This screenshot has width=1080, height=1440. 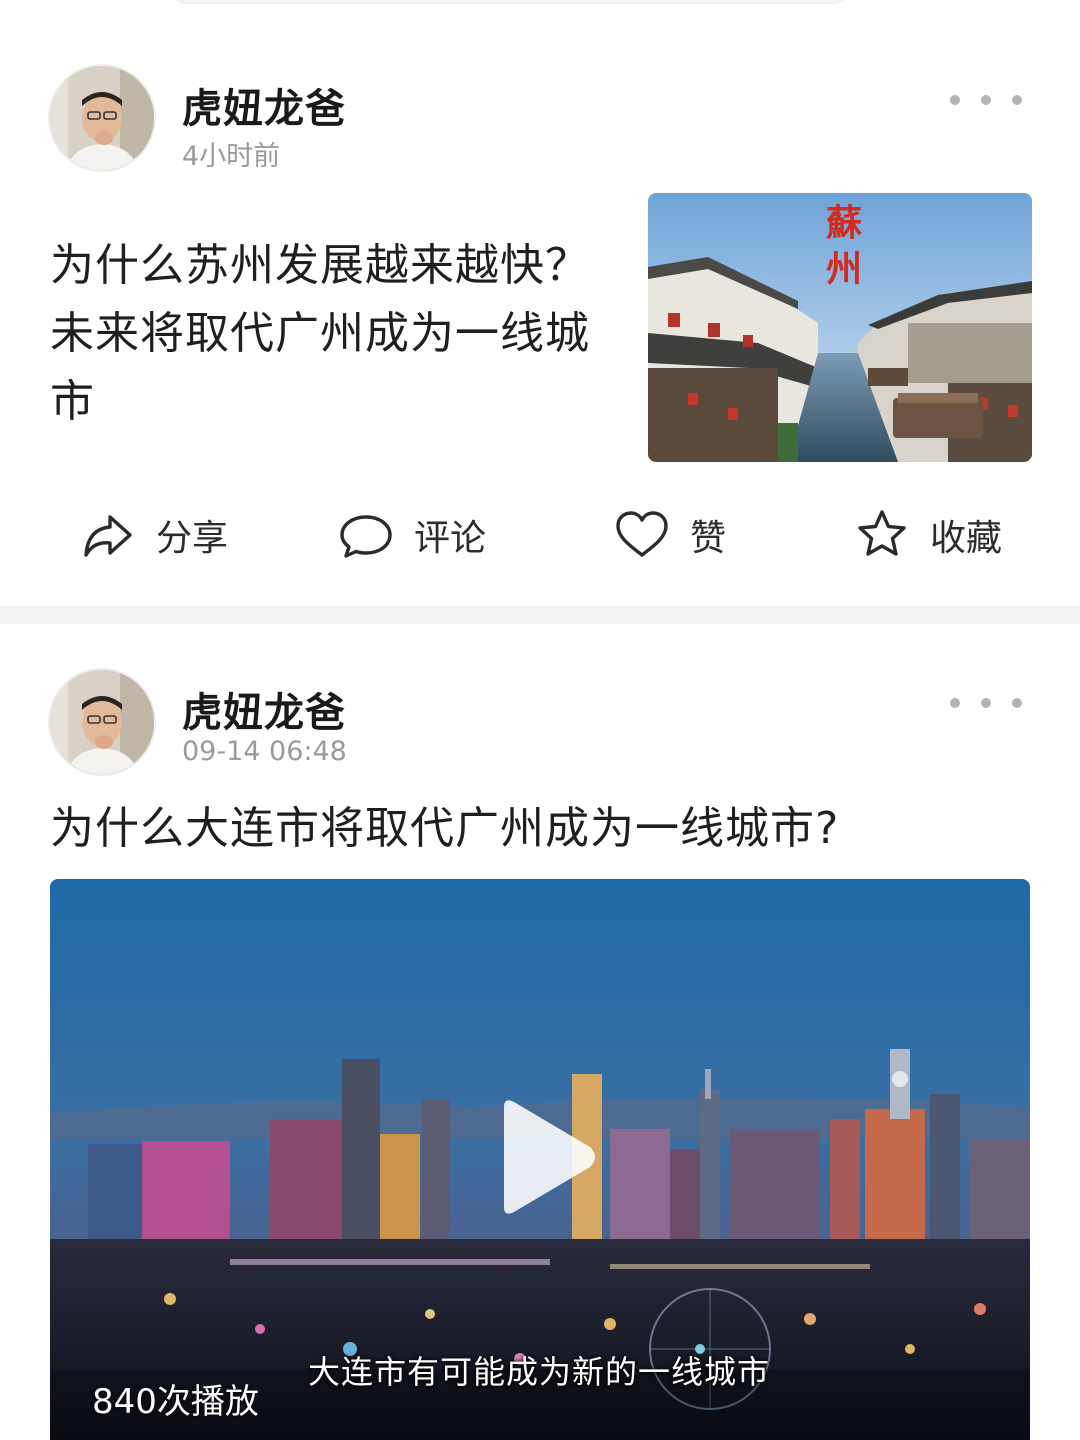 I want to click on comment-icon, so click(x=366, y=536).